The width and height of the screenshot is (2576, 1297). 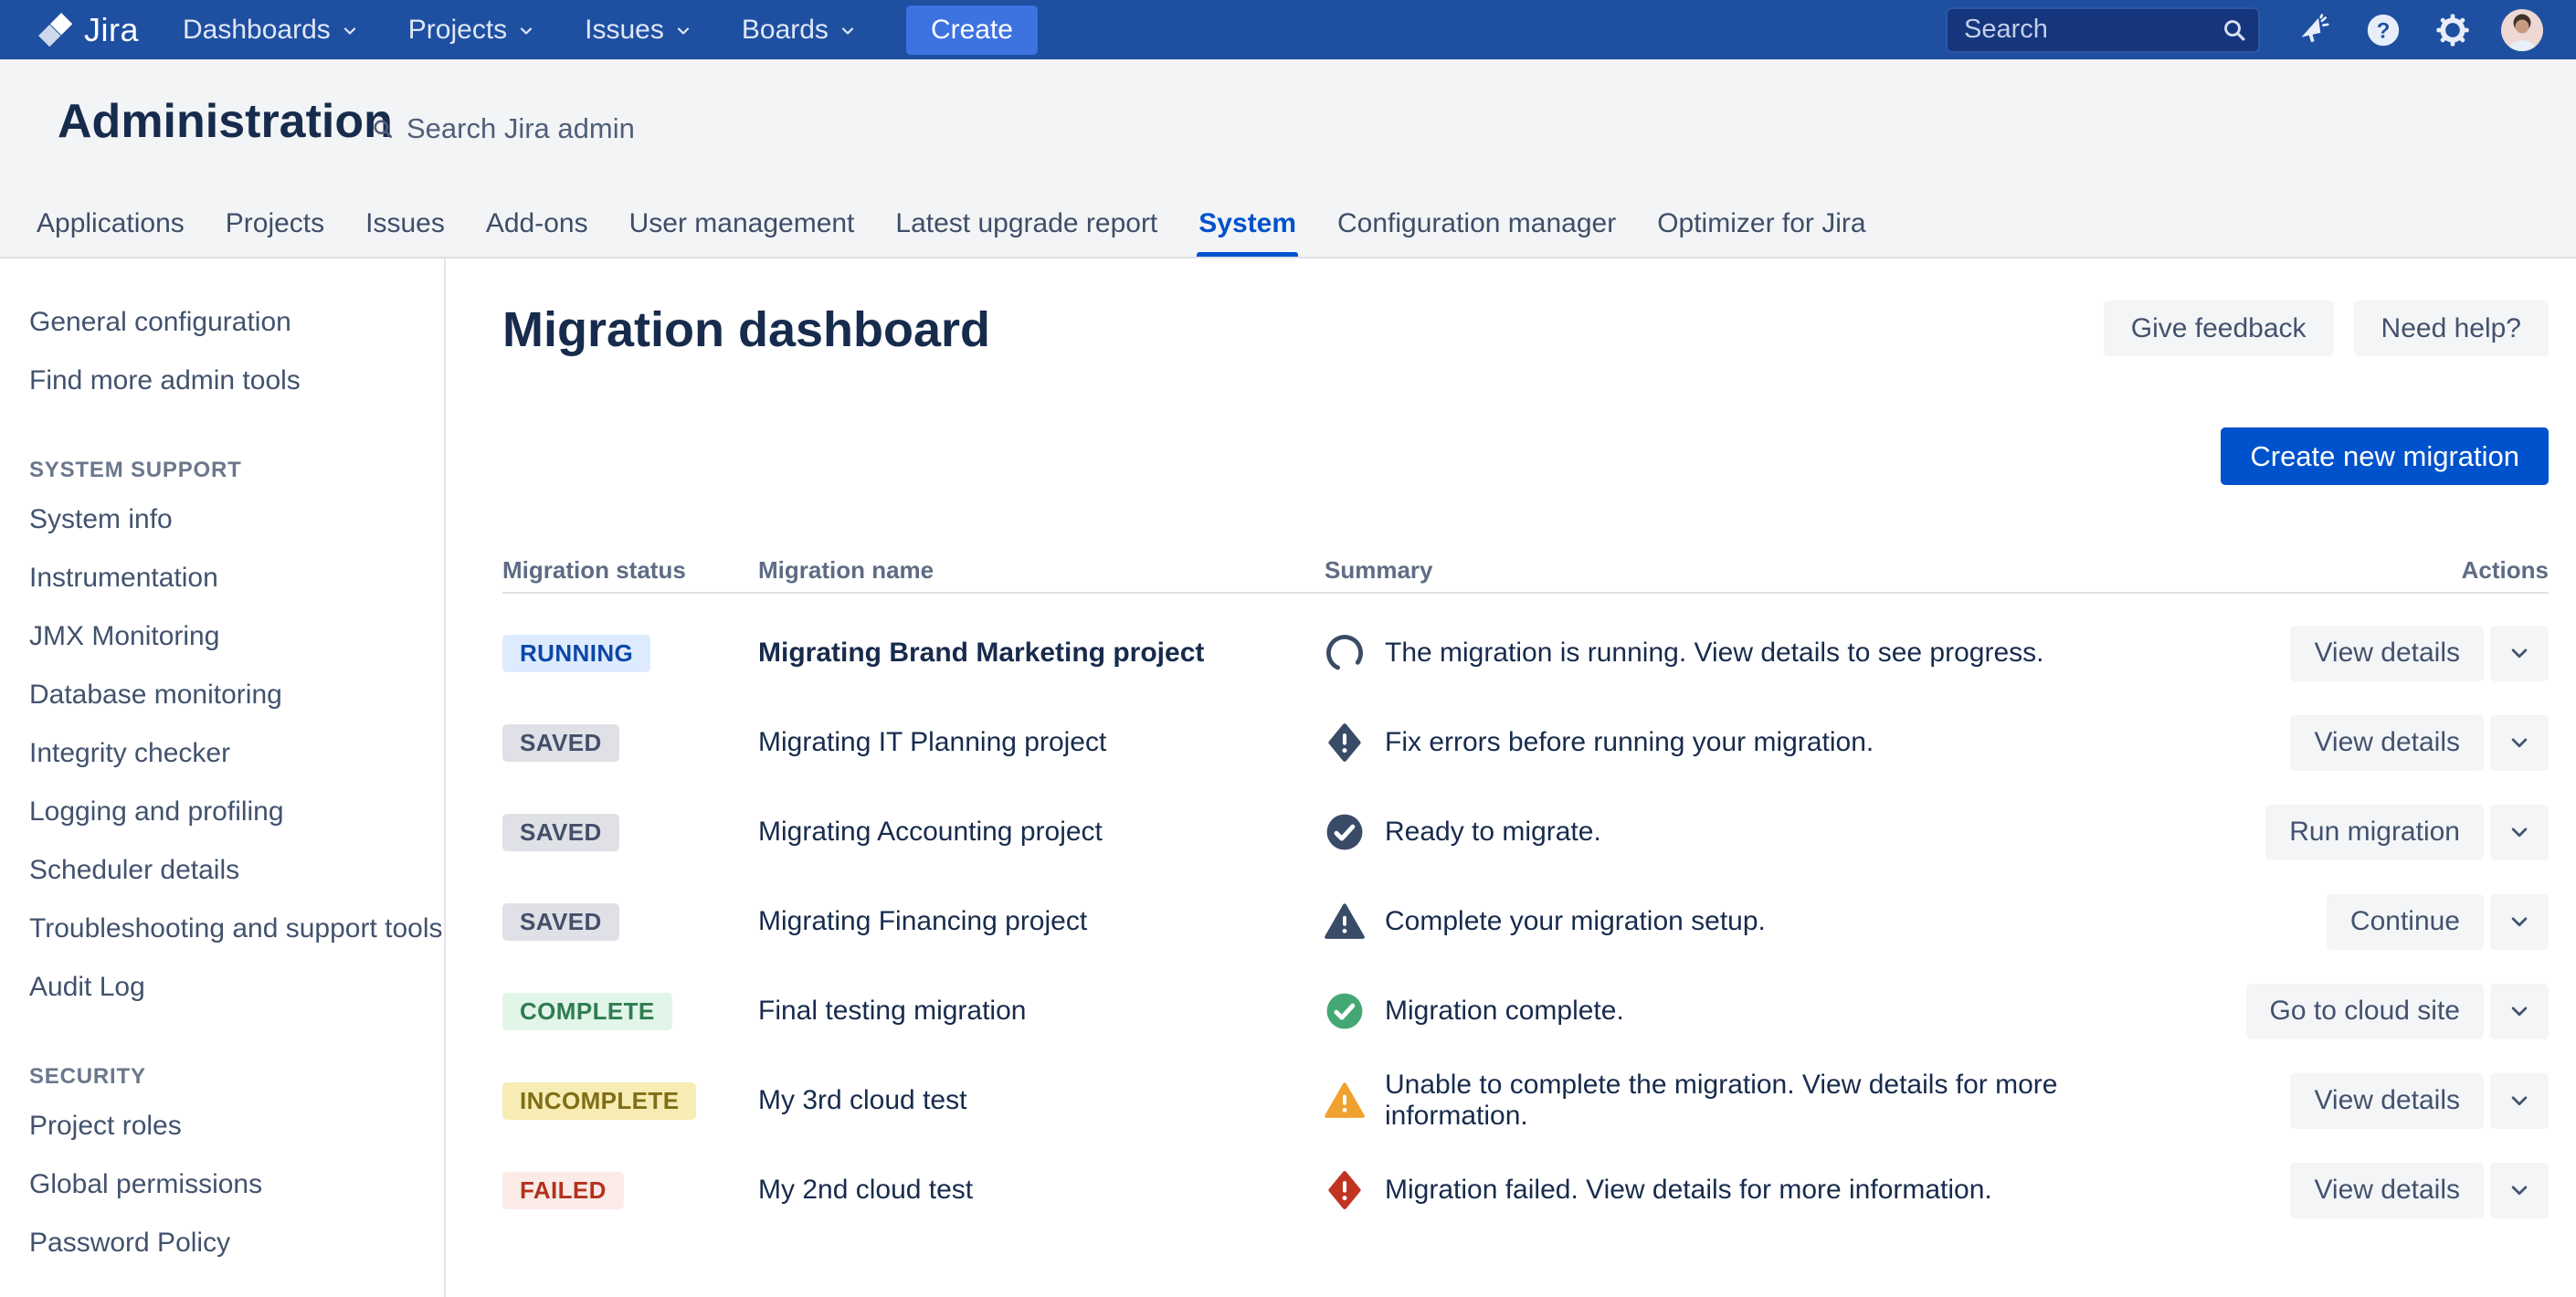 I want to click on sidebar-item-general-configuration: General configuration, so click(x=222, y=322).